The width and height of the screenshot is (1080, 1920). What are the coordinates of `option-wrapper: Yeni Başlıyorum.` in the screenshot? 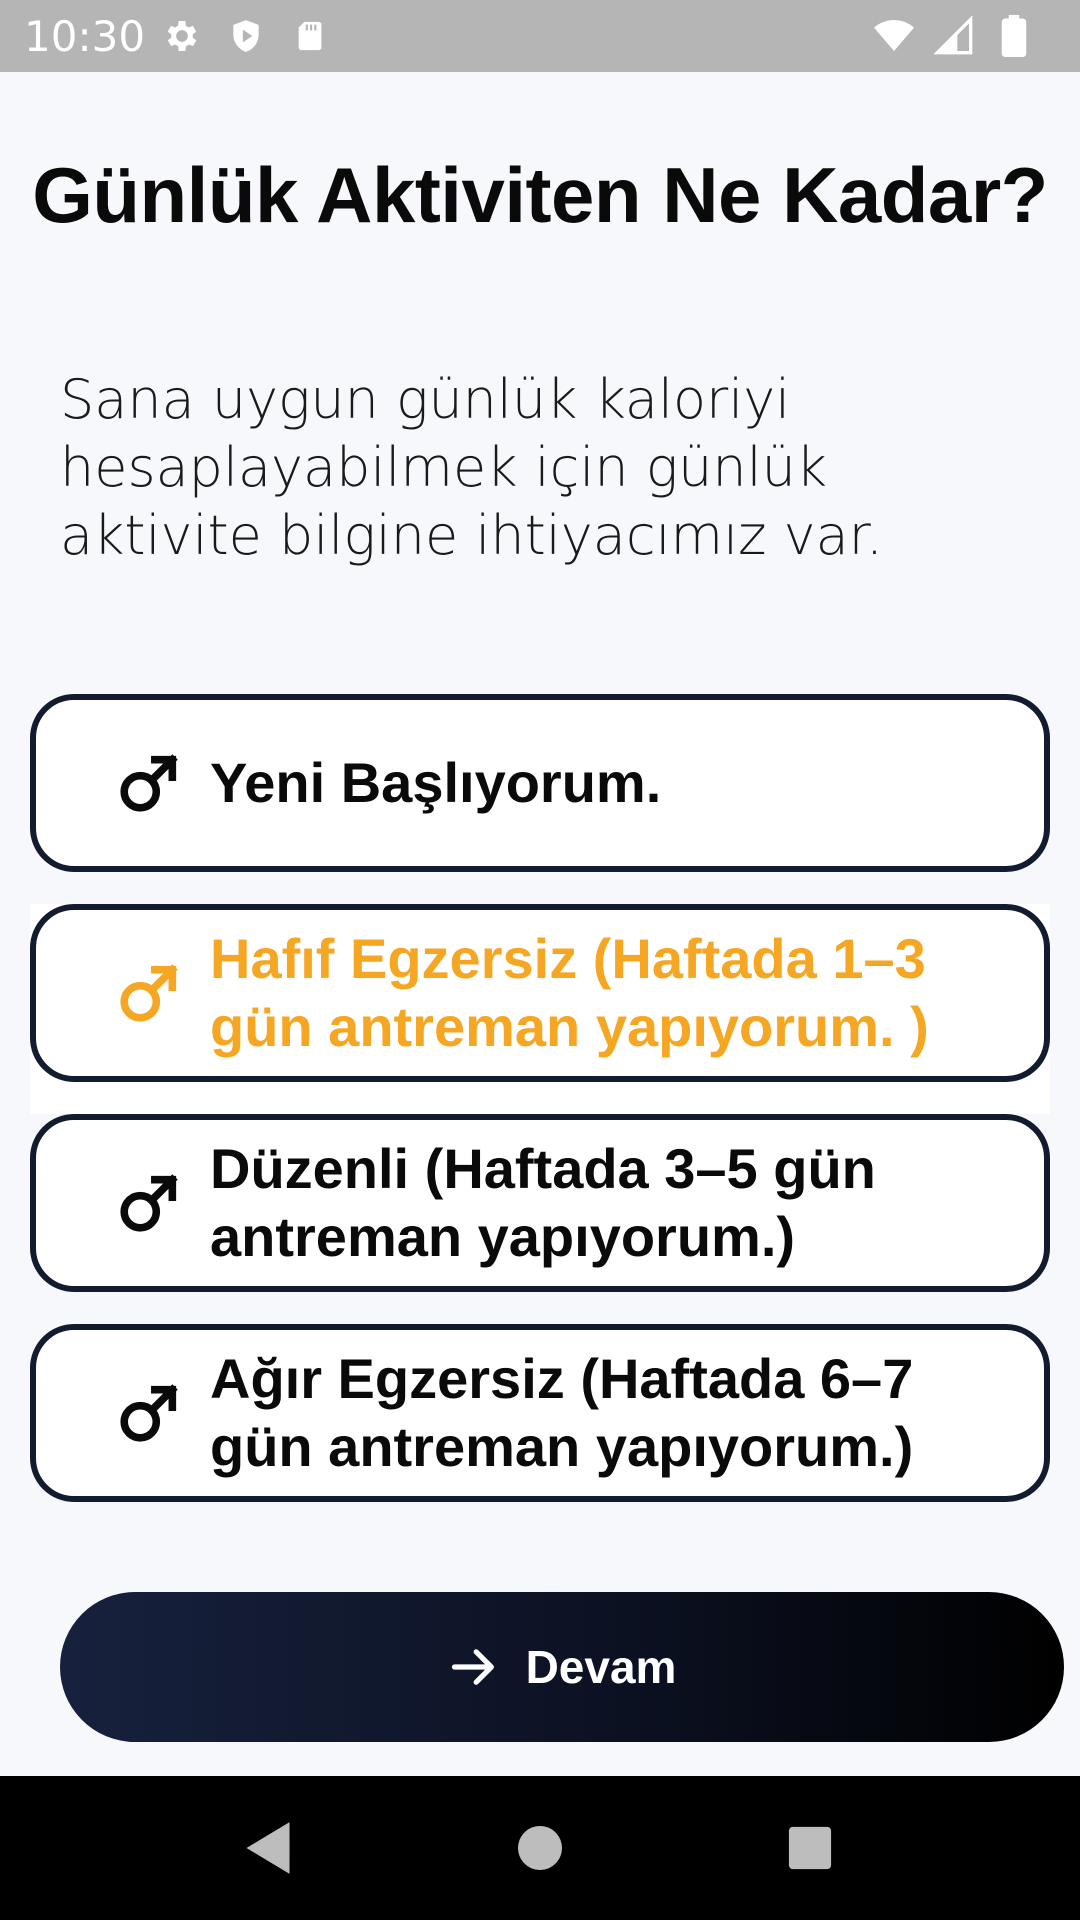 It's located at (540, 799).